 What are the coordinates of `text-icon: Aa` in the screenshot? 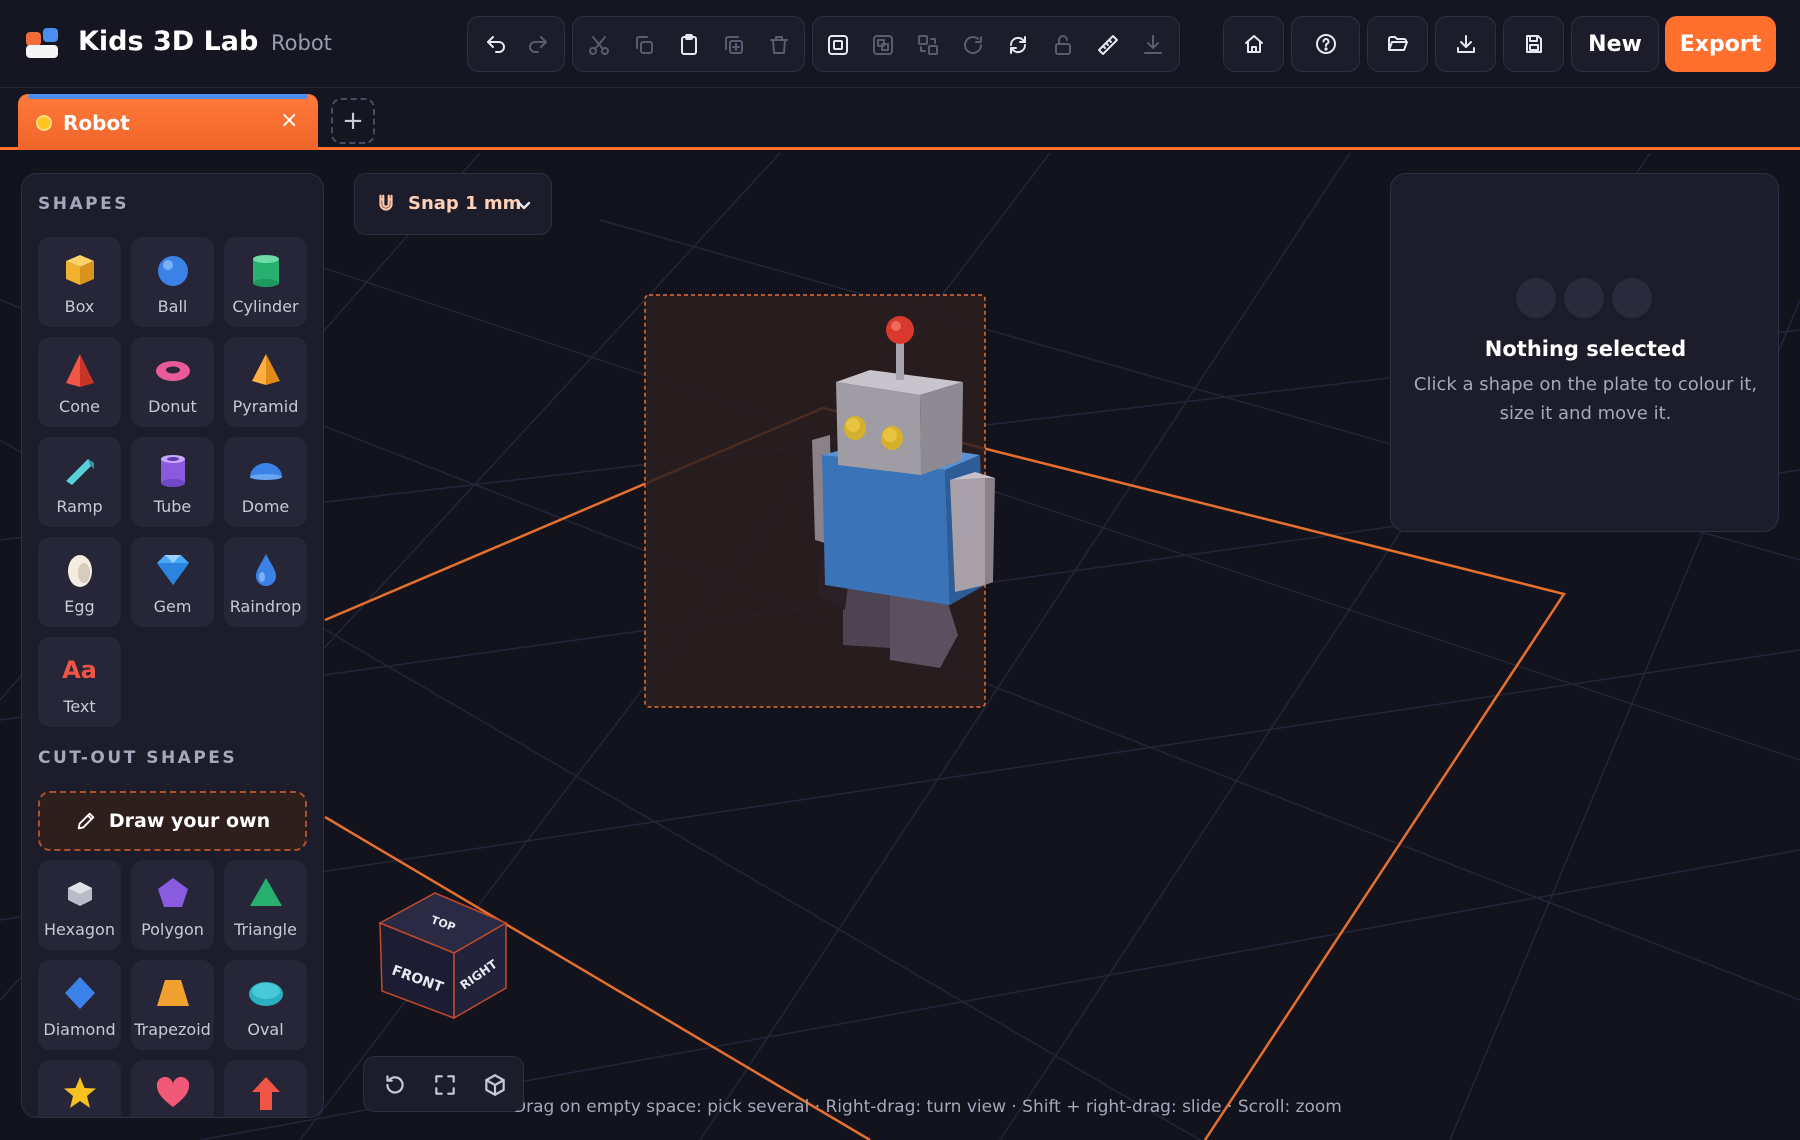 It's located at (79, 670).